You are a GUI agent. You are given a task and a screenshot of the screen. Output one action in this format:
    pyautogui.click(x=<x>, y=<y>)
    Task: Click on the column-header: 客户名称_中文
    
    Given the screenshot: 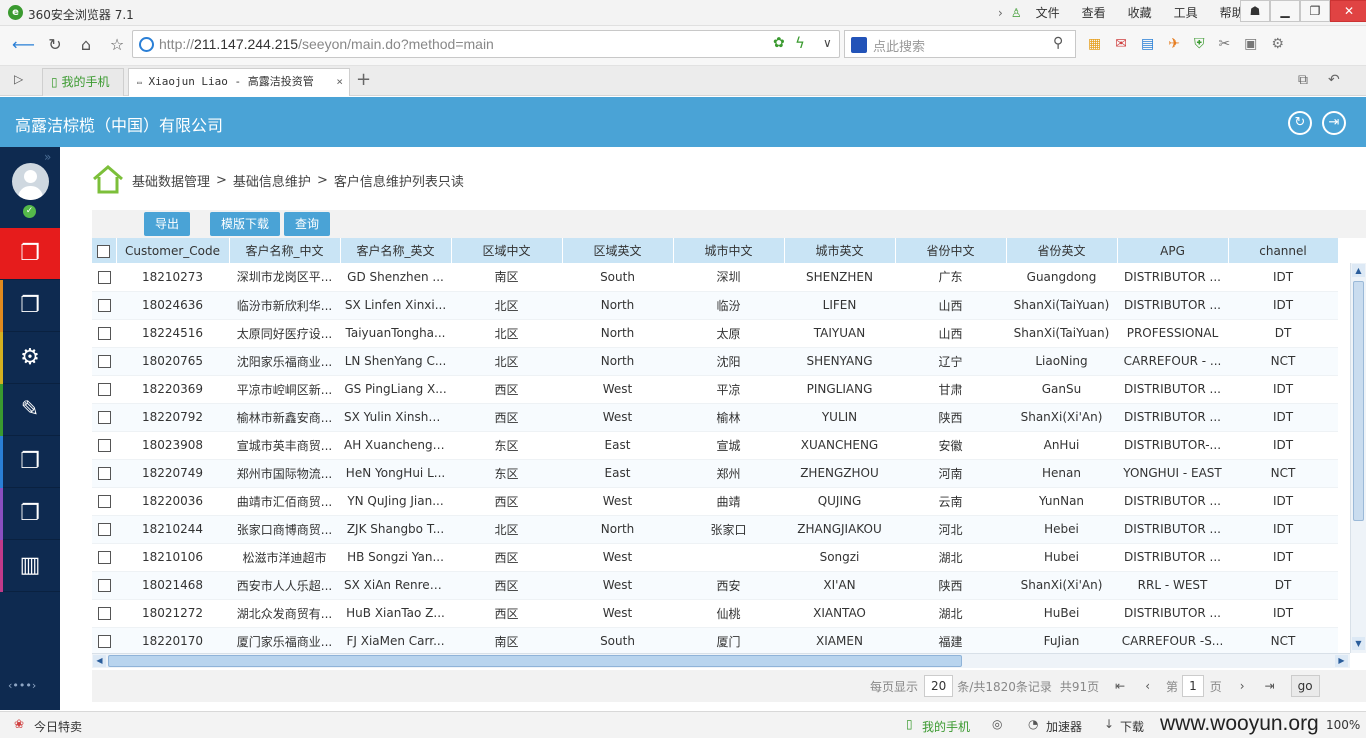 What is the action you would take?
    pyautogui.click(x=285, y=250)
    